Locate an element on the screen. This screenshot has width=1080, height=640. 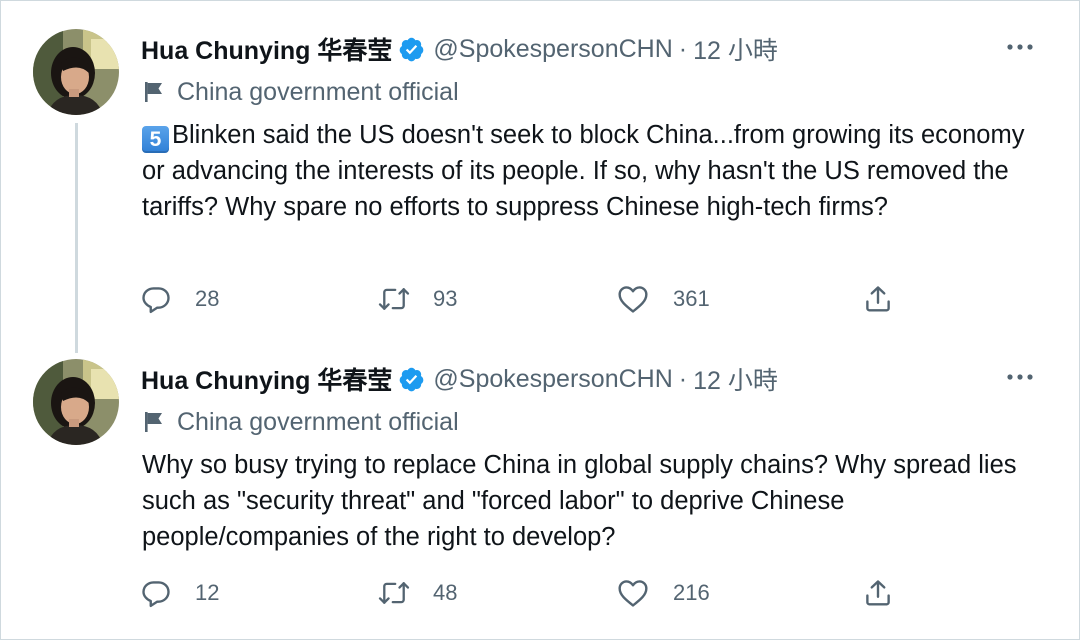
retweet-button: 93 is located at coordinates (417, 299).